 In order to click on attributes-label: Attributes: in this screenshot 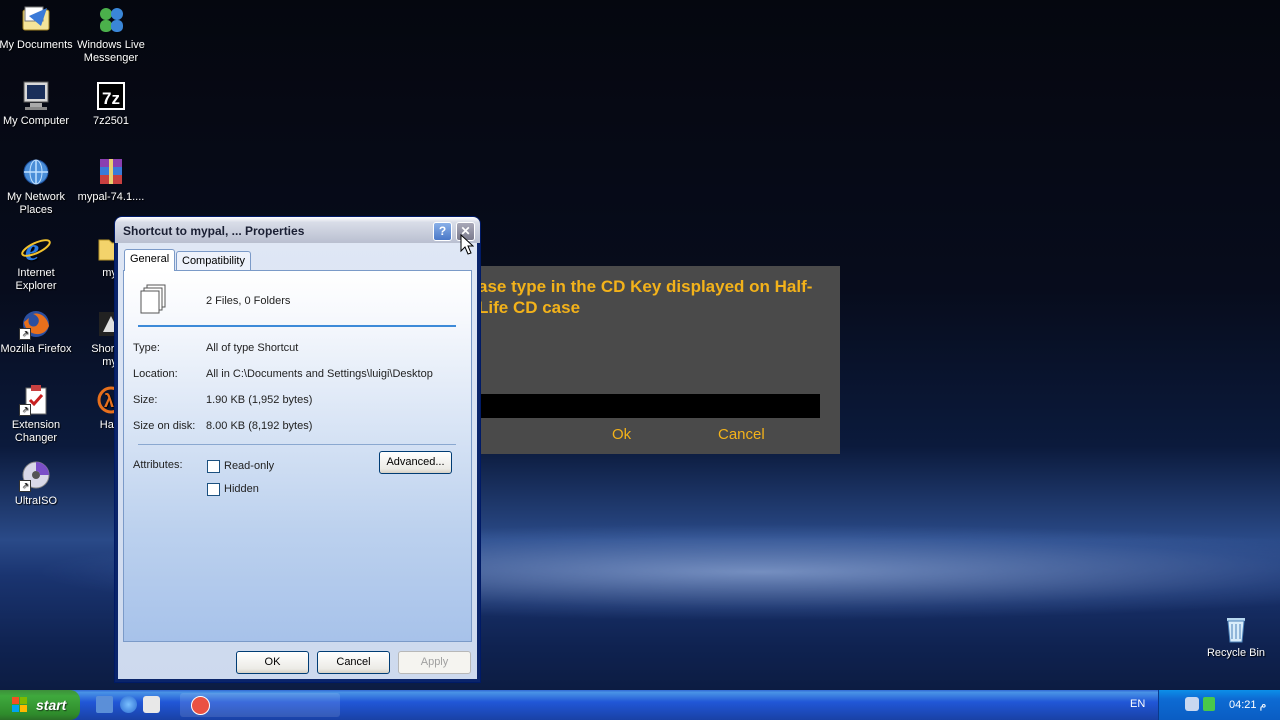, I will do `click(158, 465)`.